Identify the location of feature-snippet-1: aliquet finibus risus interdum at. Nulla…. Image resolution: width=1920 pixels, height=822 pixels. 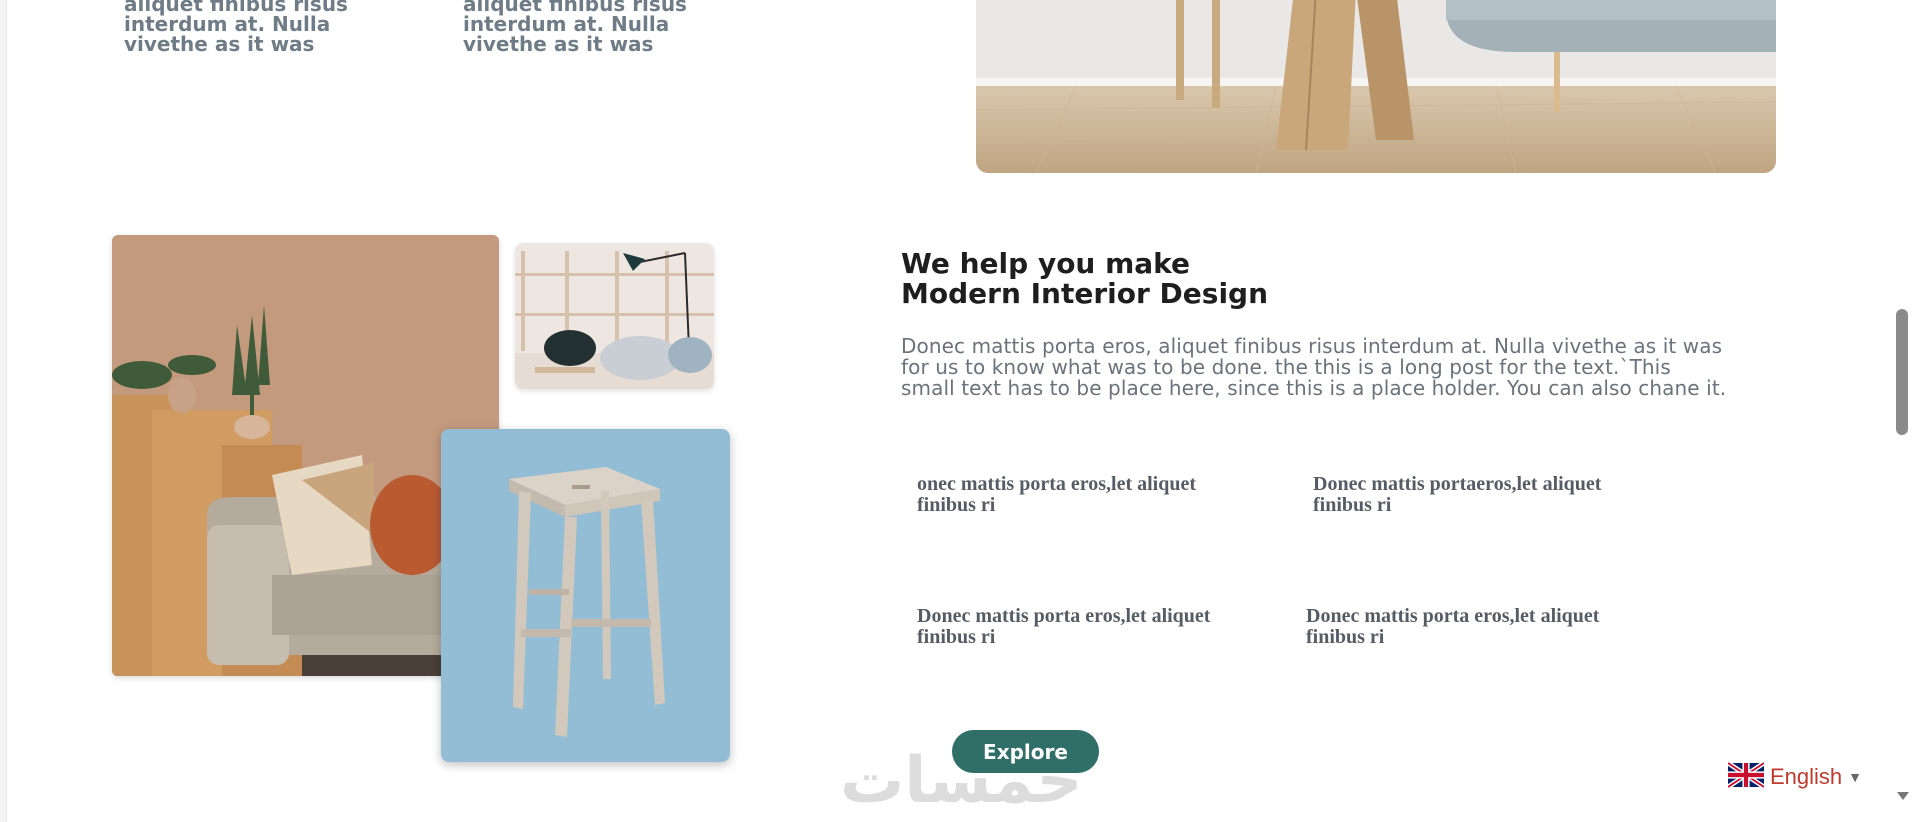
(236, 28).